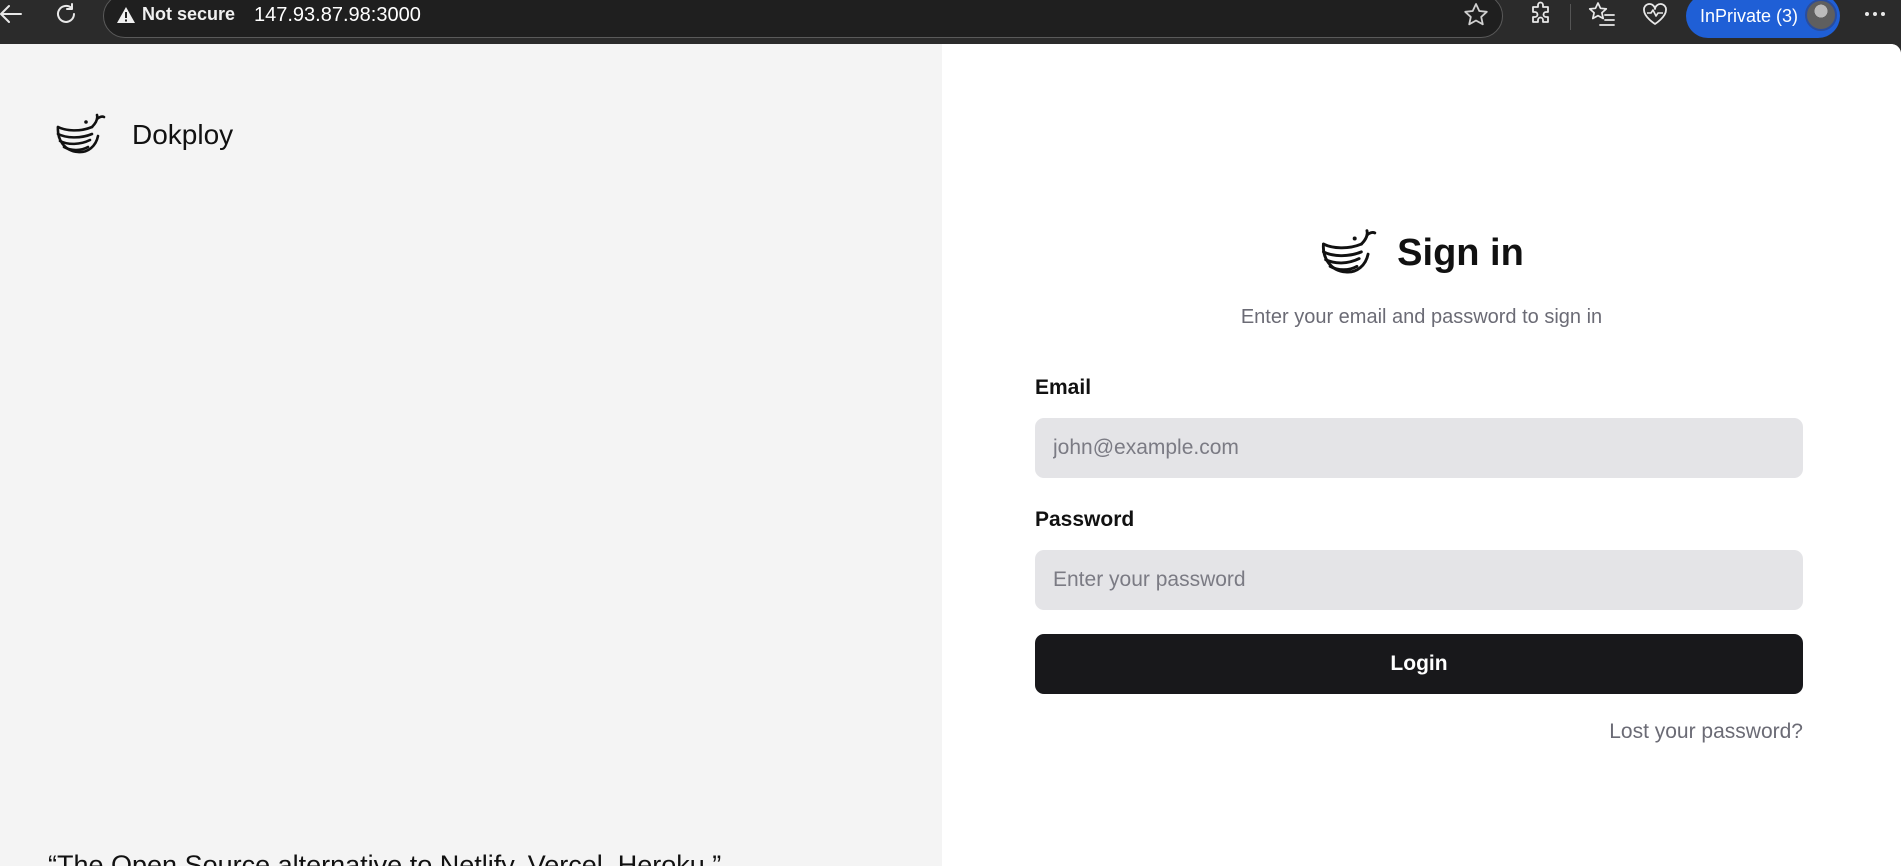  I want to click on signin-subtitle: Enter your email and password to sign in, so click(1421, 317).